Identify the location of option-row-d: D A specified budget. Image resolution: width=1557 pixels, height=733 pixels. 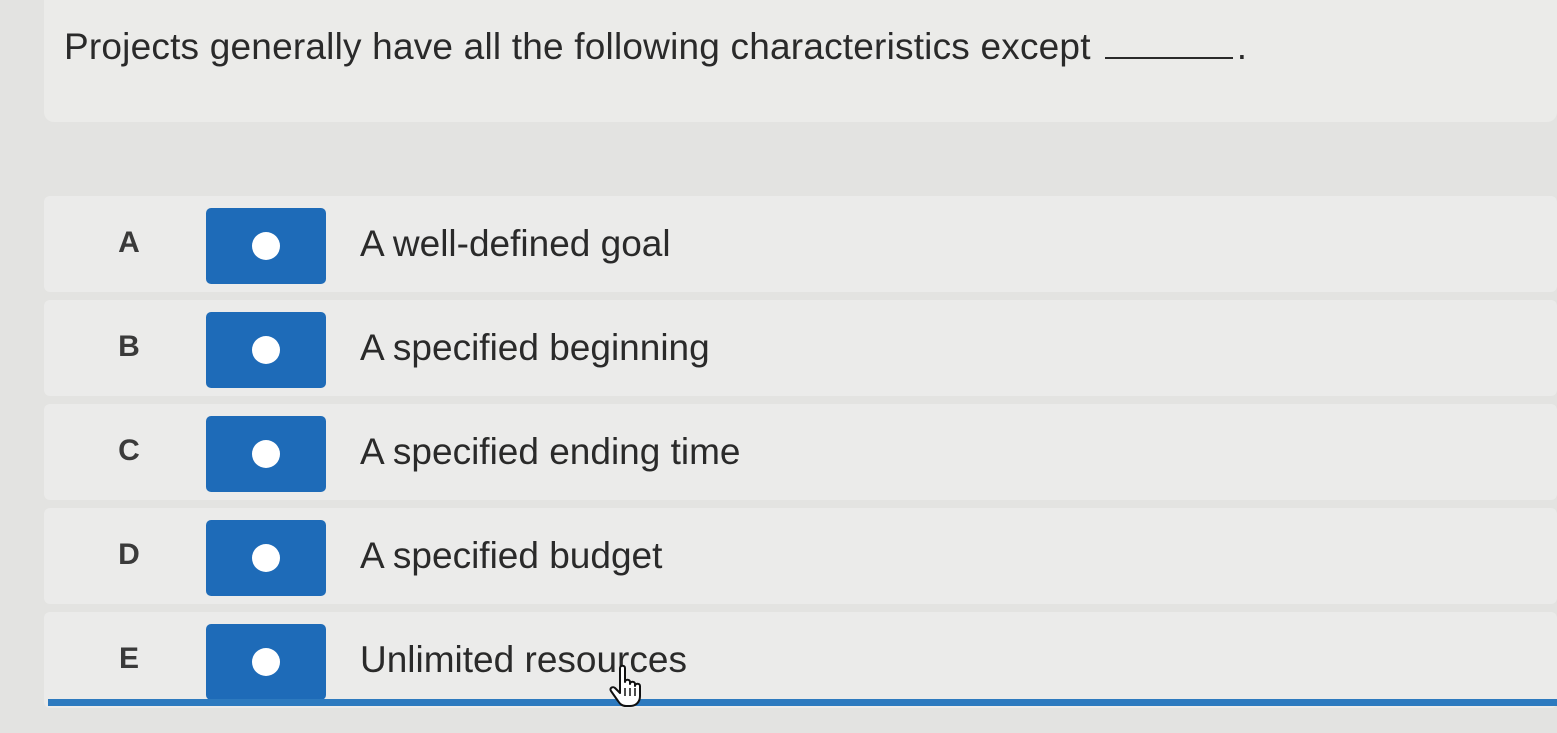
(800, 556).